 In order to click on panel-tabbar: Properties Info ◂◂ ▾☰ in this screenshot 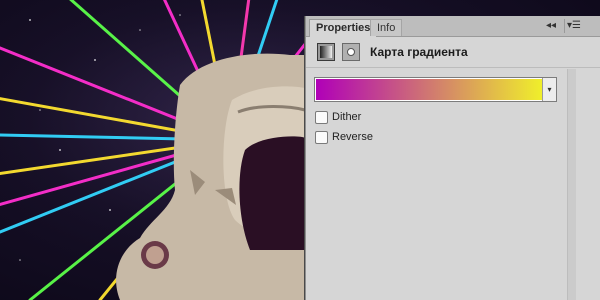, I will do `click(453, 26)`.